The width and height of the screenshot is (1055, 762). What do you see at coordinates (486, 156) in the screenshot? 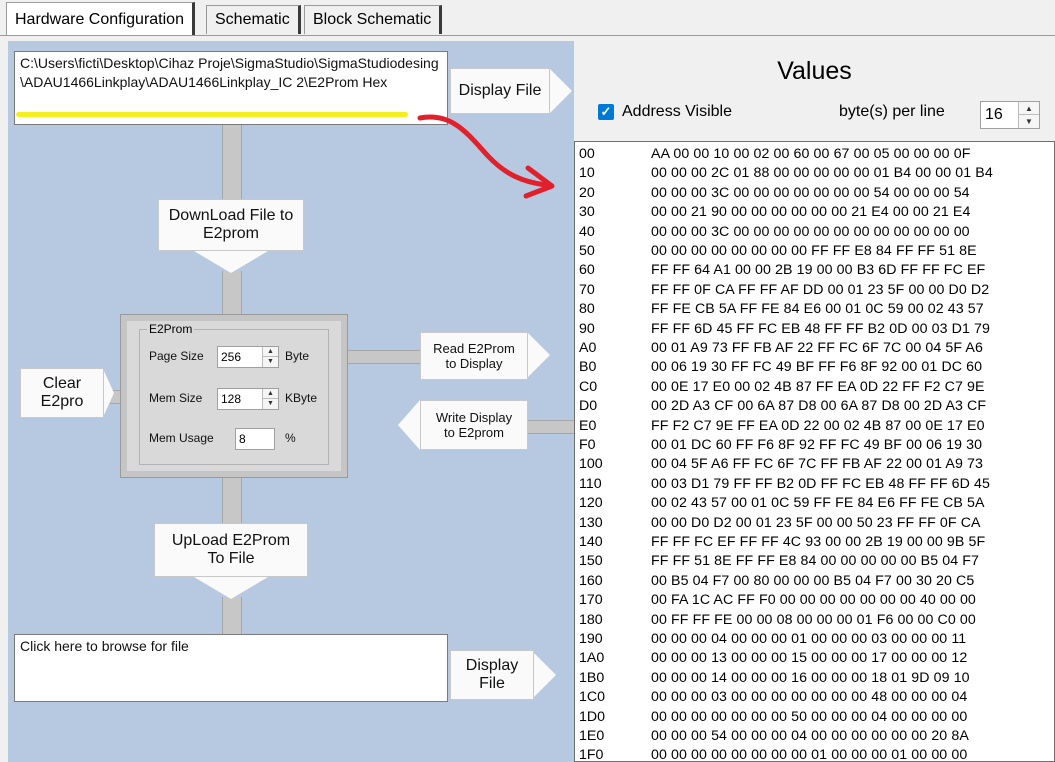
I see `red-annotation-arrow-icon` at bounding box center [486, 156].